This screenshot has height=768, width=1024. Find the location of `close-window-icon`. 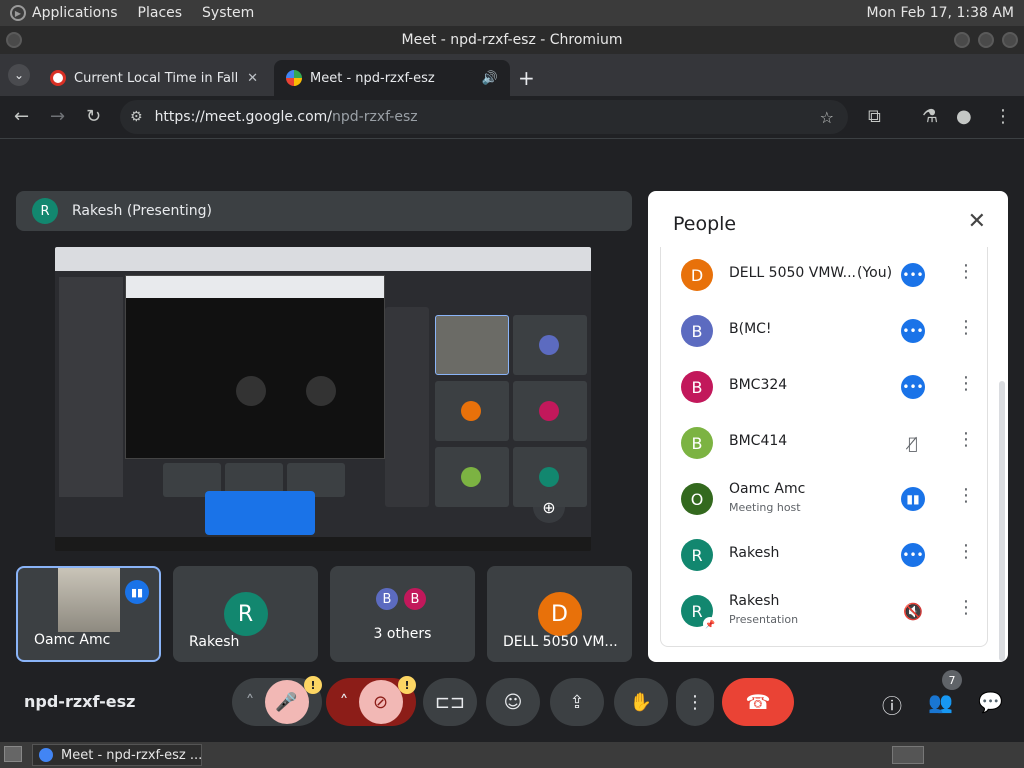

close-window-icon is located at coordinates (1010, 40).